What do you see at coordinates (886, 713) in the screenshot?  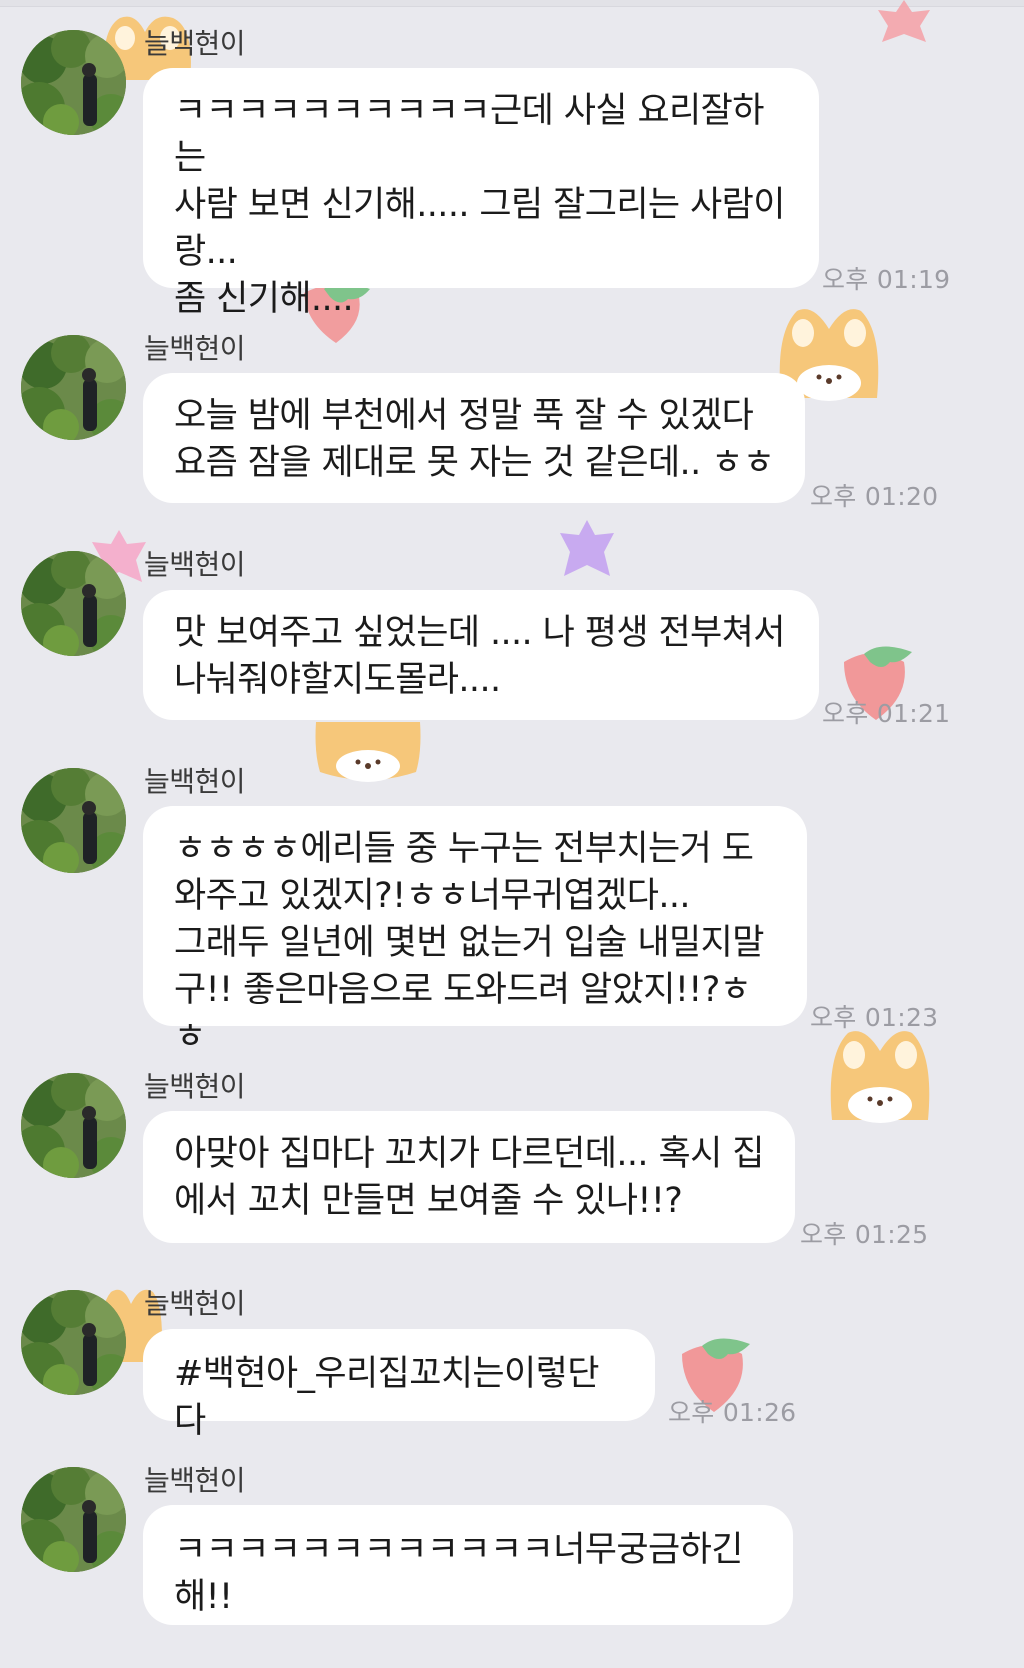 I see `message-timestamp: 오후 01:21` at bounding box center [886, 713].